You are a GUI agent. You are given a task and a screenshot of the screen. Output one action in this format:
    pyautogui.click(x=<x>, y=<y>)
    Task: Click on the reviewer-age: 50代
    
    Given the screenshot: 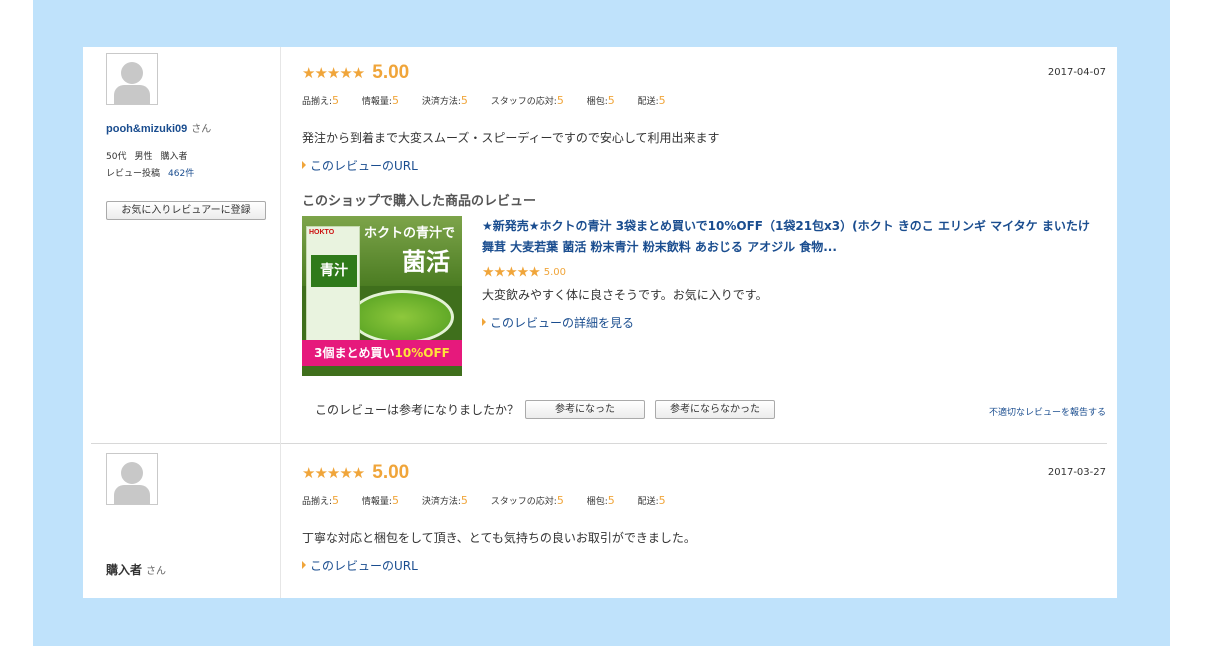 What is the action you would take?
    pyautogui.click(x=116, y=157)
    